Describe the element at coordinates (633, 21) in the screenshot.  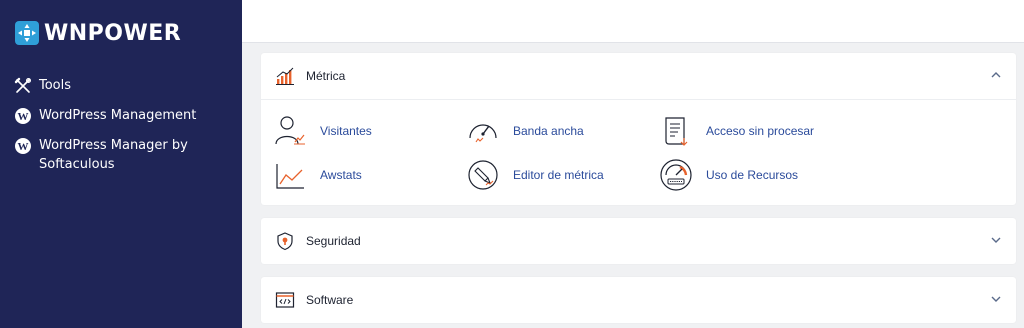
I see `top-header-bar` at that location.